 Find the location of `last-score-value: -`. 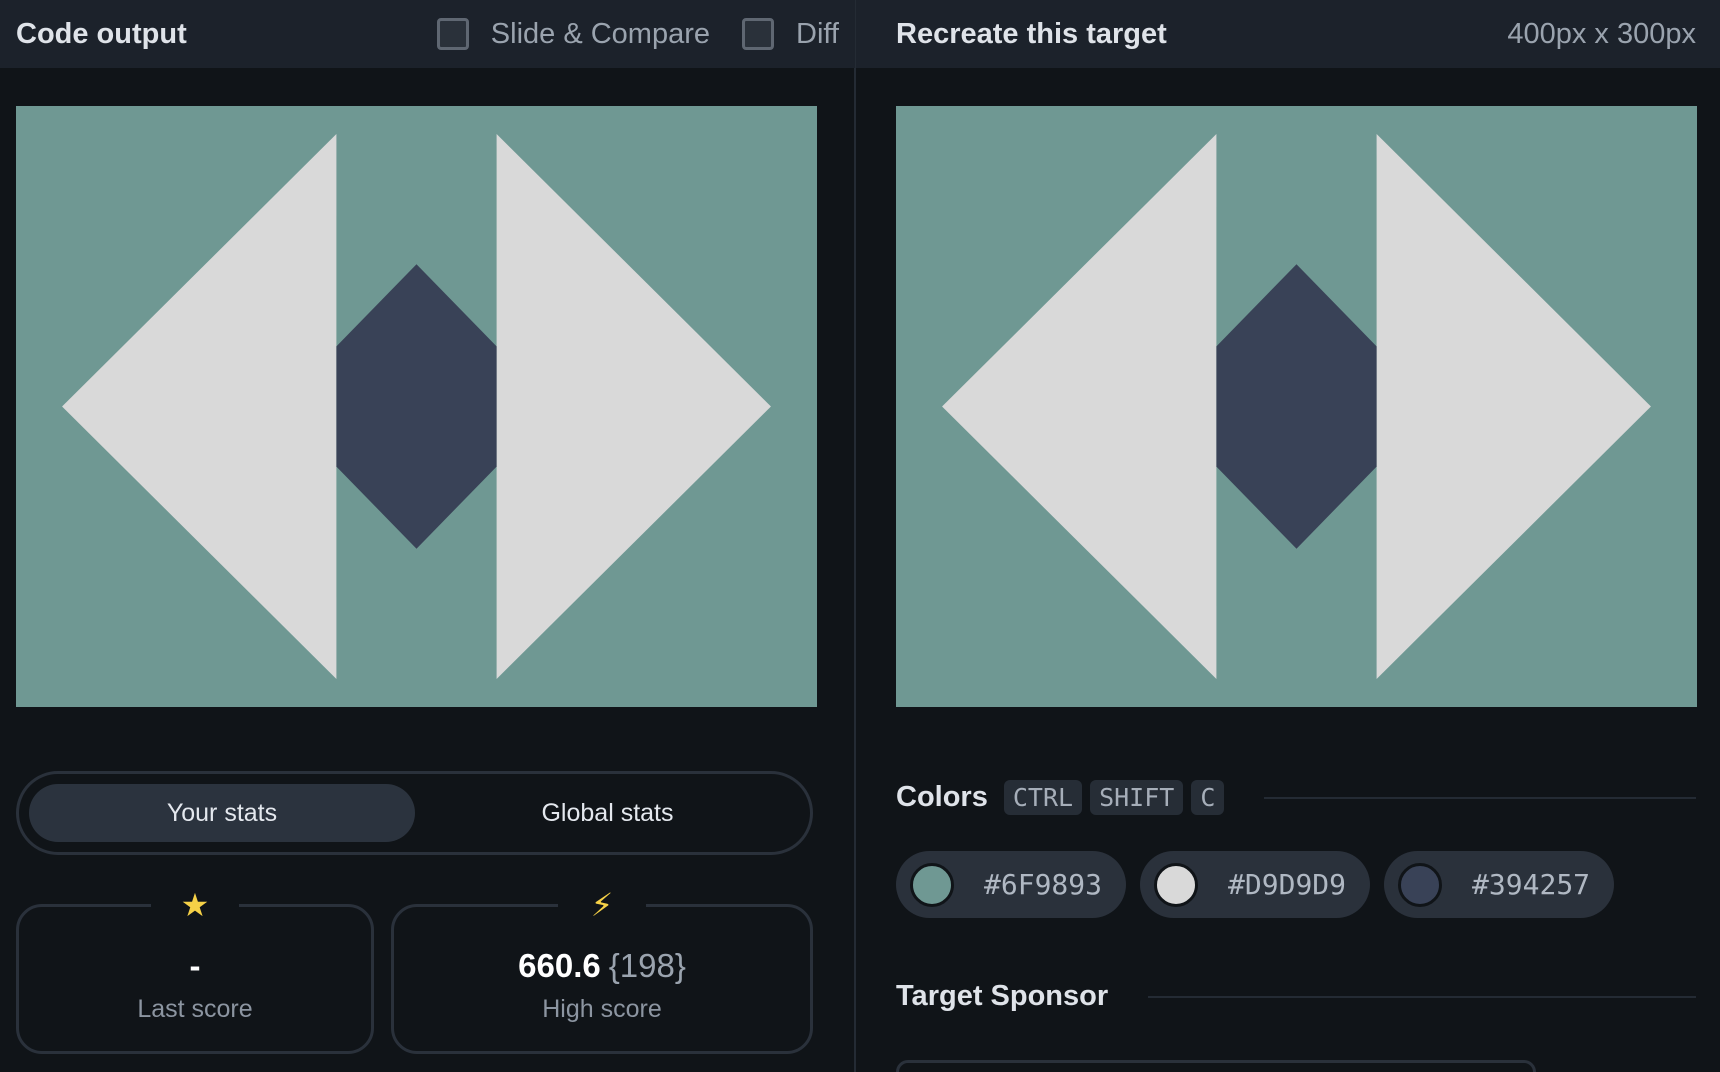

last-score-value: - is located at coordinates (195, 965).